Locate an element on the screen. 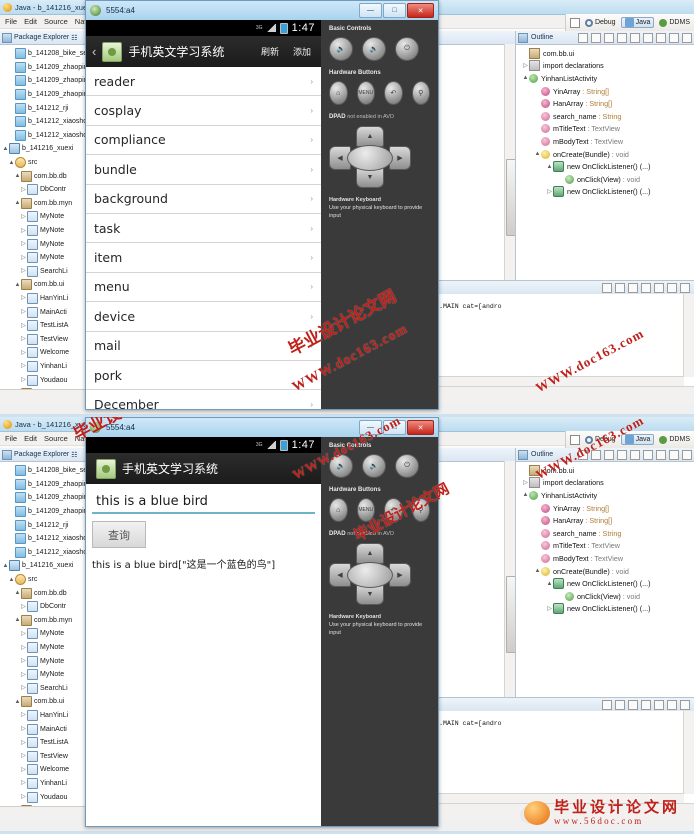 This screenshot has height=834, width=694. collapse-all-icon is located at coordinates (583, 454).